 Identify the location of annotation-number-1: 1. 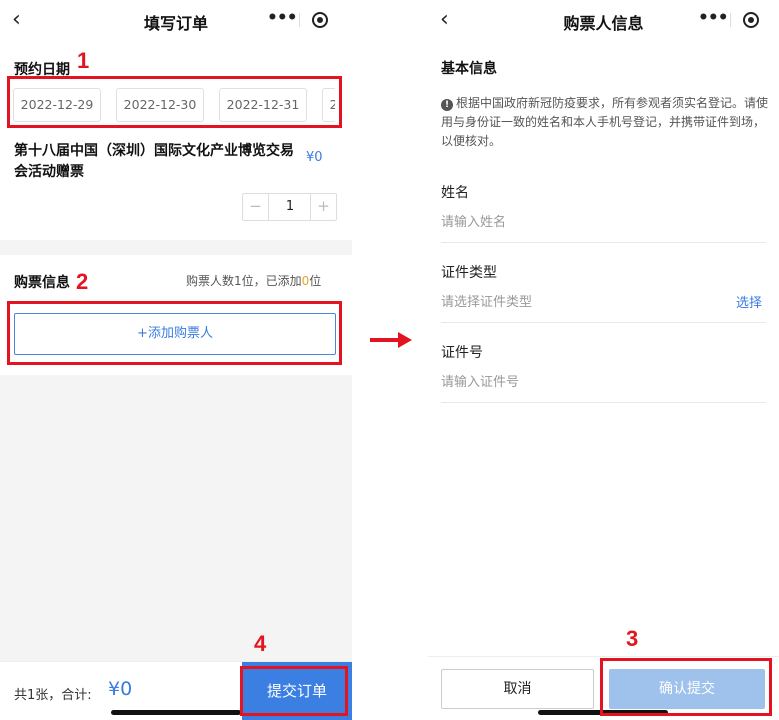
(83, 60).